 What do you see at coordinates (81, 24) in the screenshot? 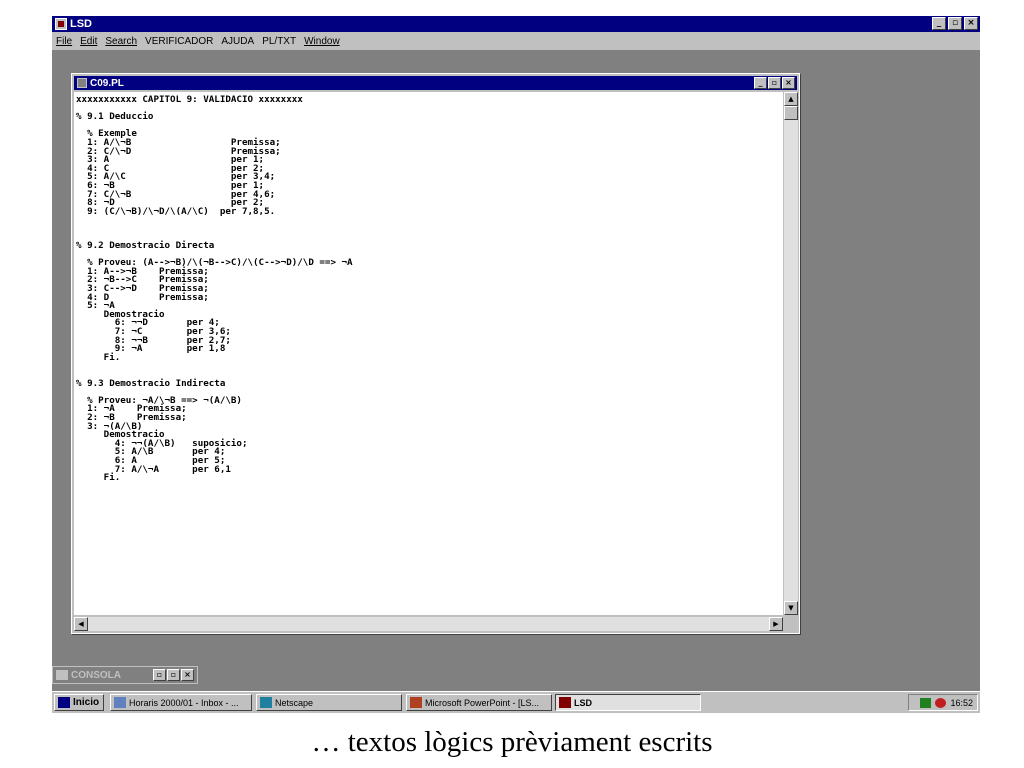
I see `app-title: LSD` at bounding box center [81, 24].